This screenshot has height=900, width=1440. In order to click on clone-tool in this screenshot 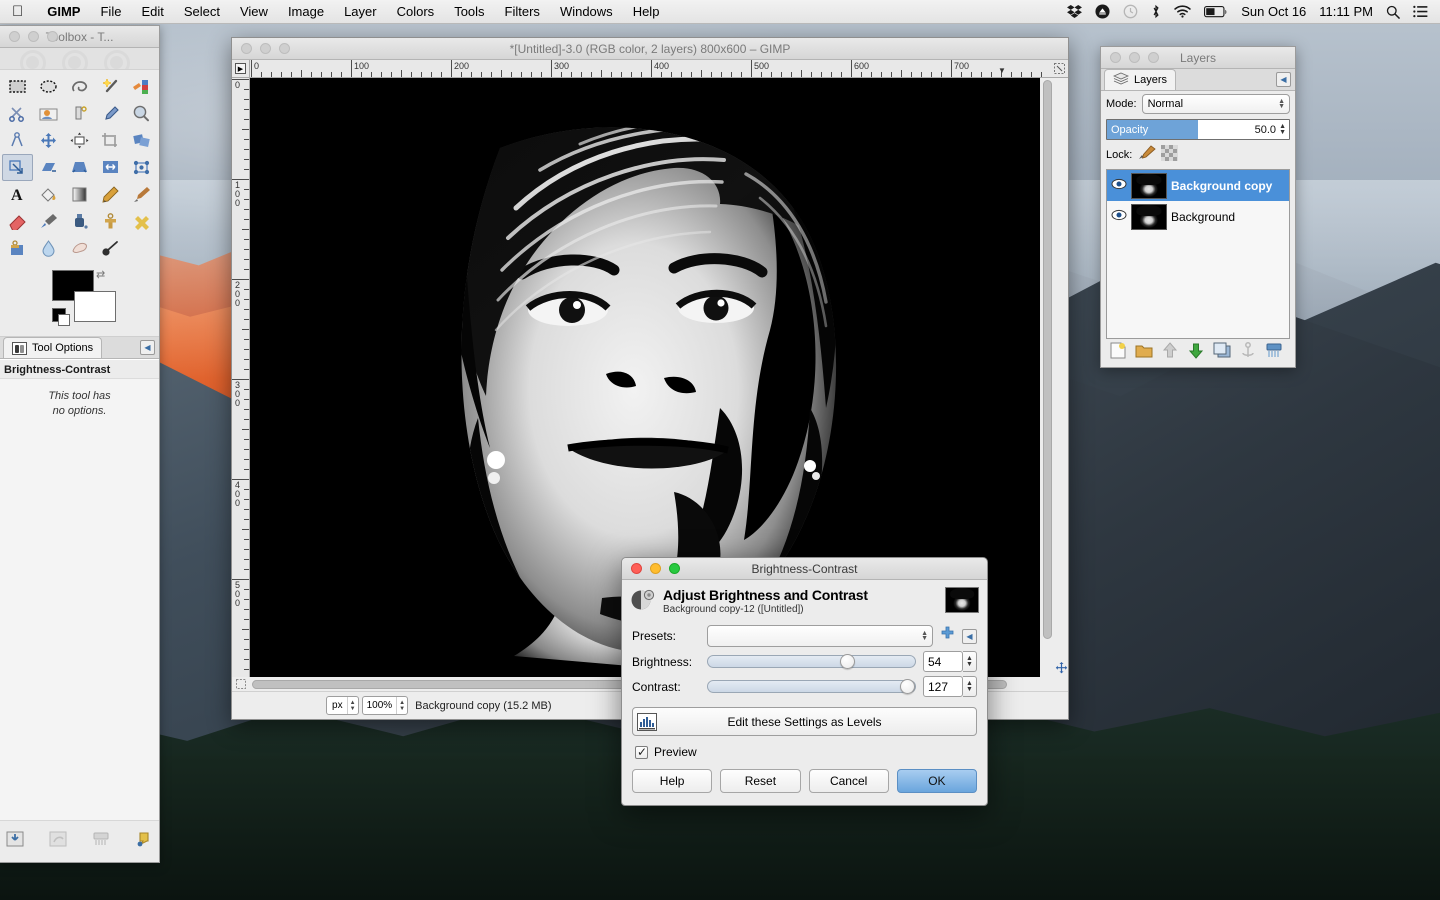, I will do `click(110, 221)`.